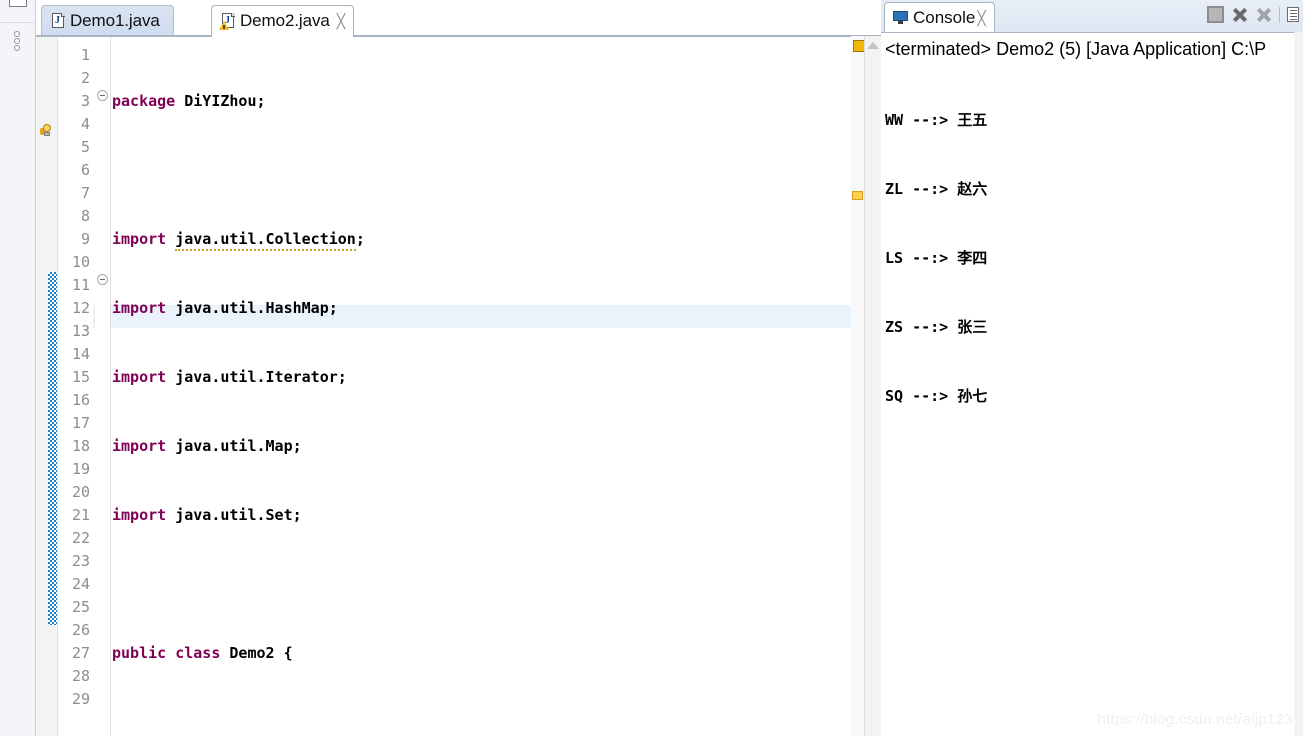  Describe the element at coordinates (47, 130) in the screenshot. I see `warning-quickfix-icon` at that location.